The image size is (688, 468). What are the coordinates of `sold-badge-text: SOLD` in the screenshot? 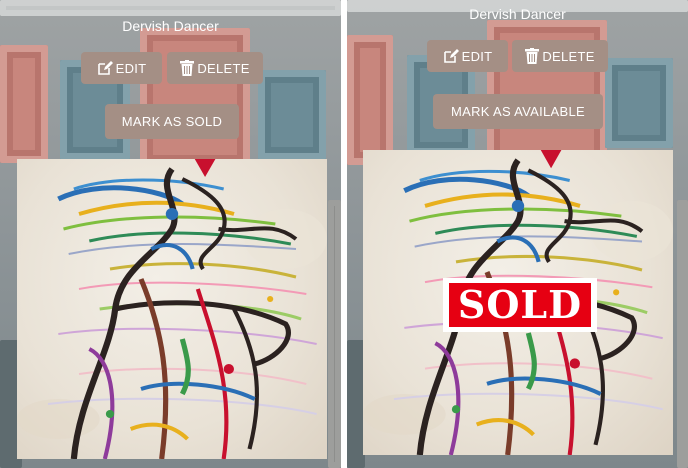 It's located at (520, 305).